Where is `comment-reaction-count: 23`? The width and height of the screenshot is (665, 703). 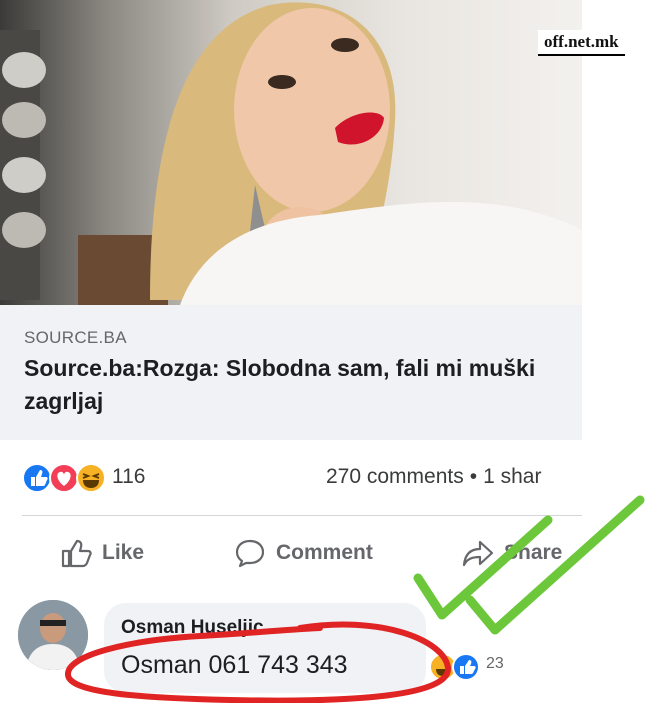
comment-reaction-count: 23 is located at coordinates (495, 664).